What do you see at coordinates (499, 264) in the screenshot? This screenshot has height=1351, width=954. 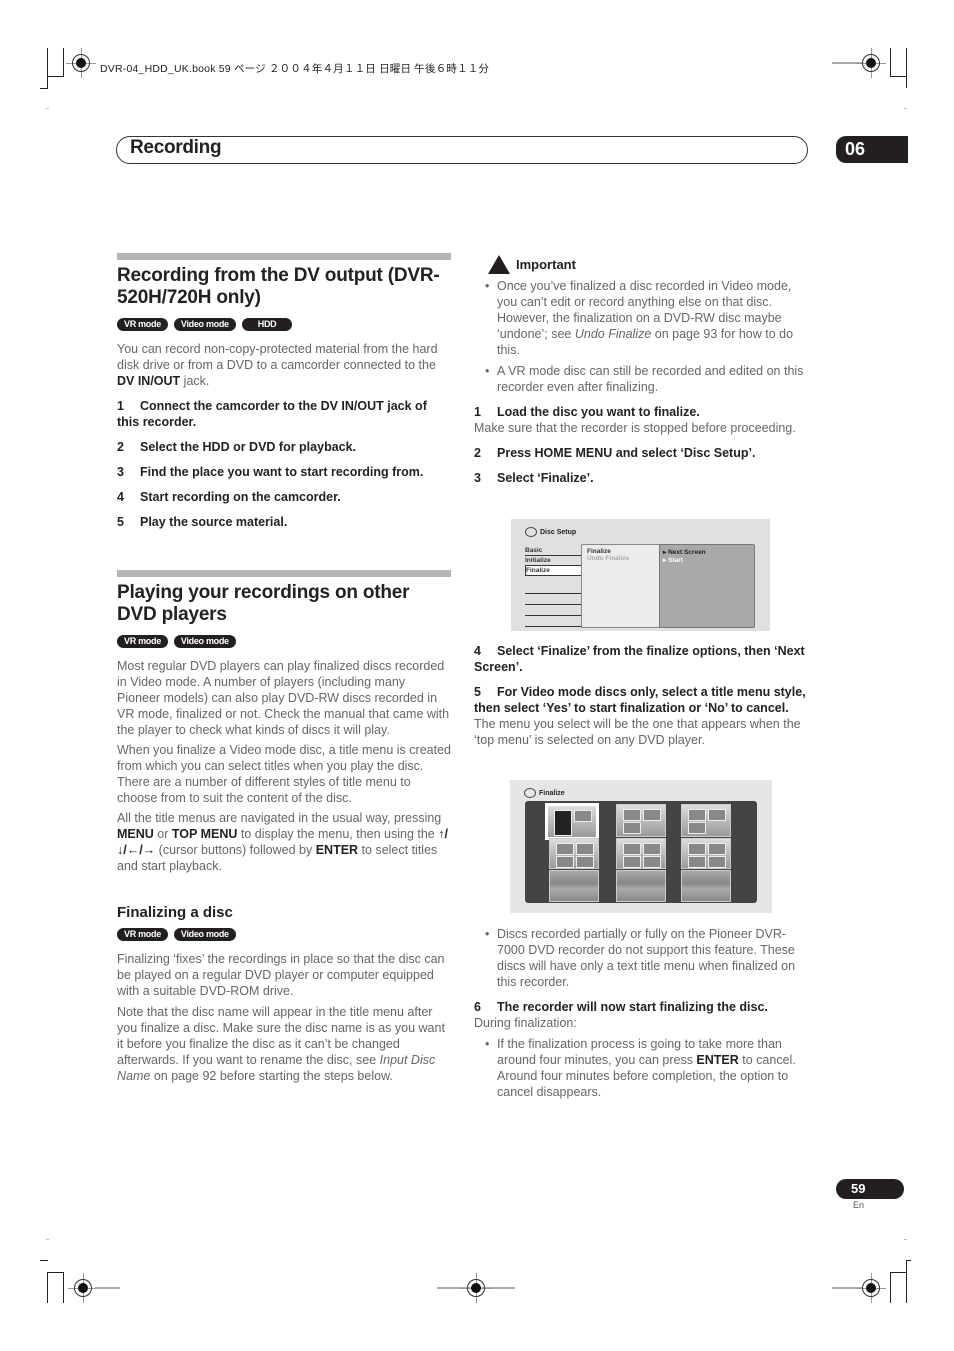 I see `warning-hand-icon` at bounding box center [499, 264].